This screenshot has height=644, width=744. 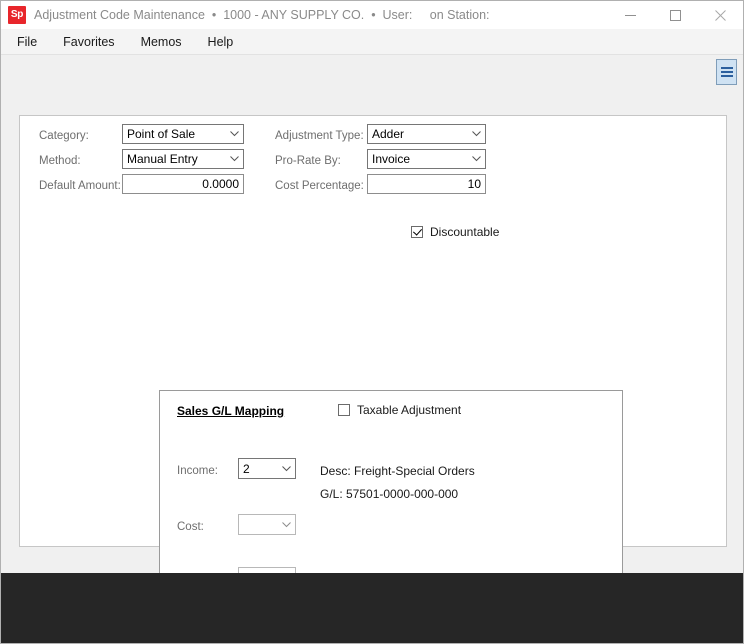 I want to click on income-select: 2, so click(x=267, y=468).